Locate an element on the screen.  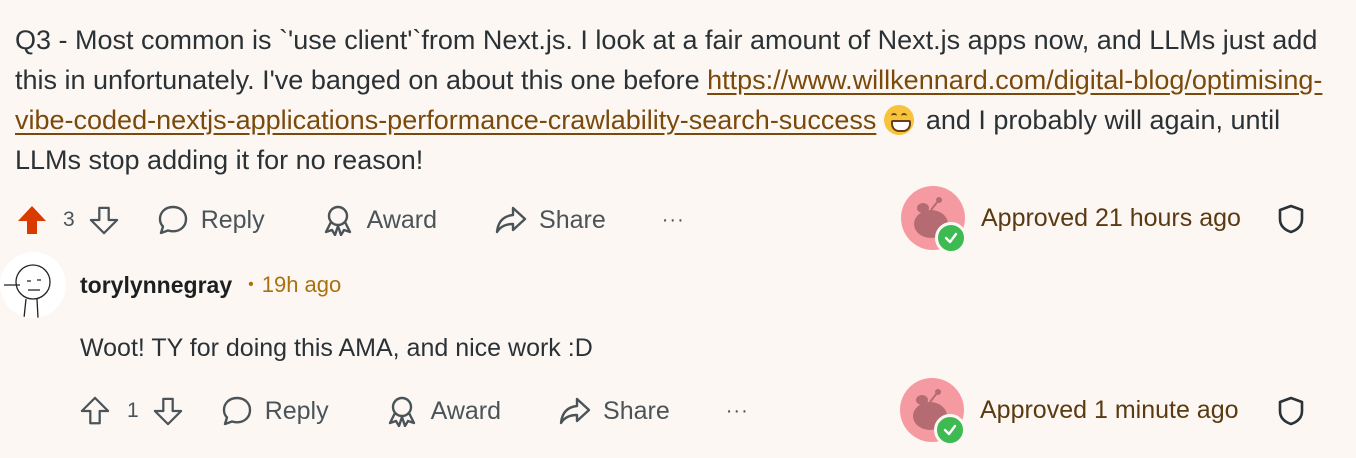
username: torylynnegray is located at coordinates (156, 285).